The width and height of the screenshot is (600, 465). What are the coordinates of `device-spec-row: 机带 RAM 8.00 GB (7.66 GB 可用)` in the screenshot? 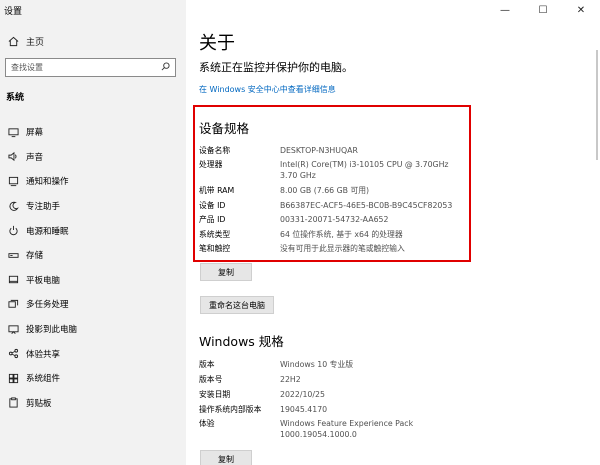 It's located at (334, 190).